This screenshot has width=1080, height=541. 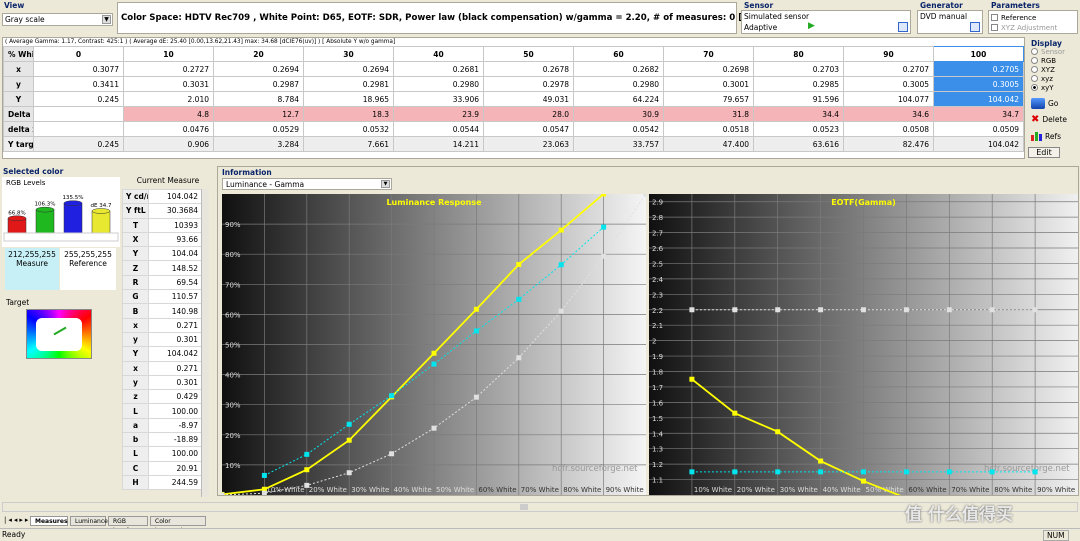 What do you see at coordinates (618, 114) in the screenshot?
I see `grid-cell: 30.9` at bounding box center [618, 114].